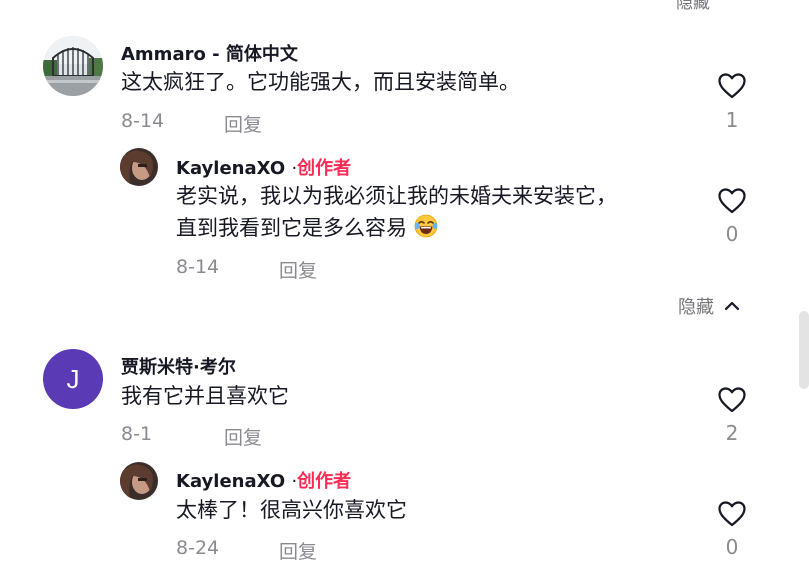  Describe the element at coordinates (291, 228) in the screenshot. I see `reply-text-line-2-content: 直到我看到它是多么容易` at that location.